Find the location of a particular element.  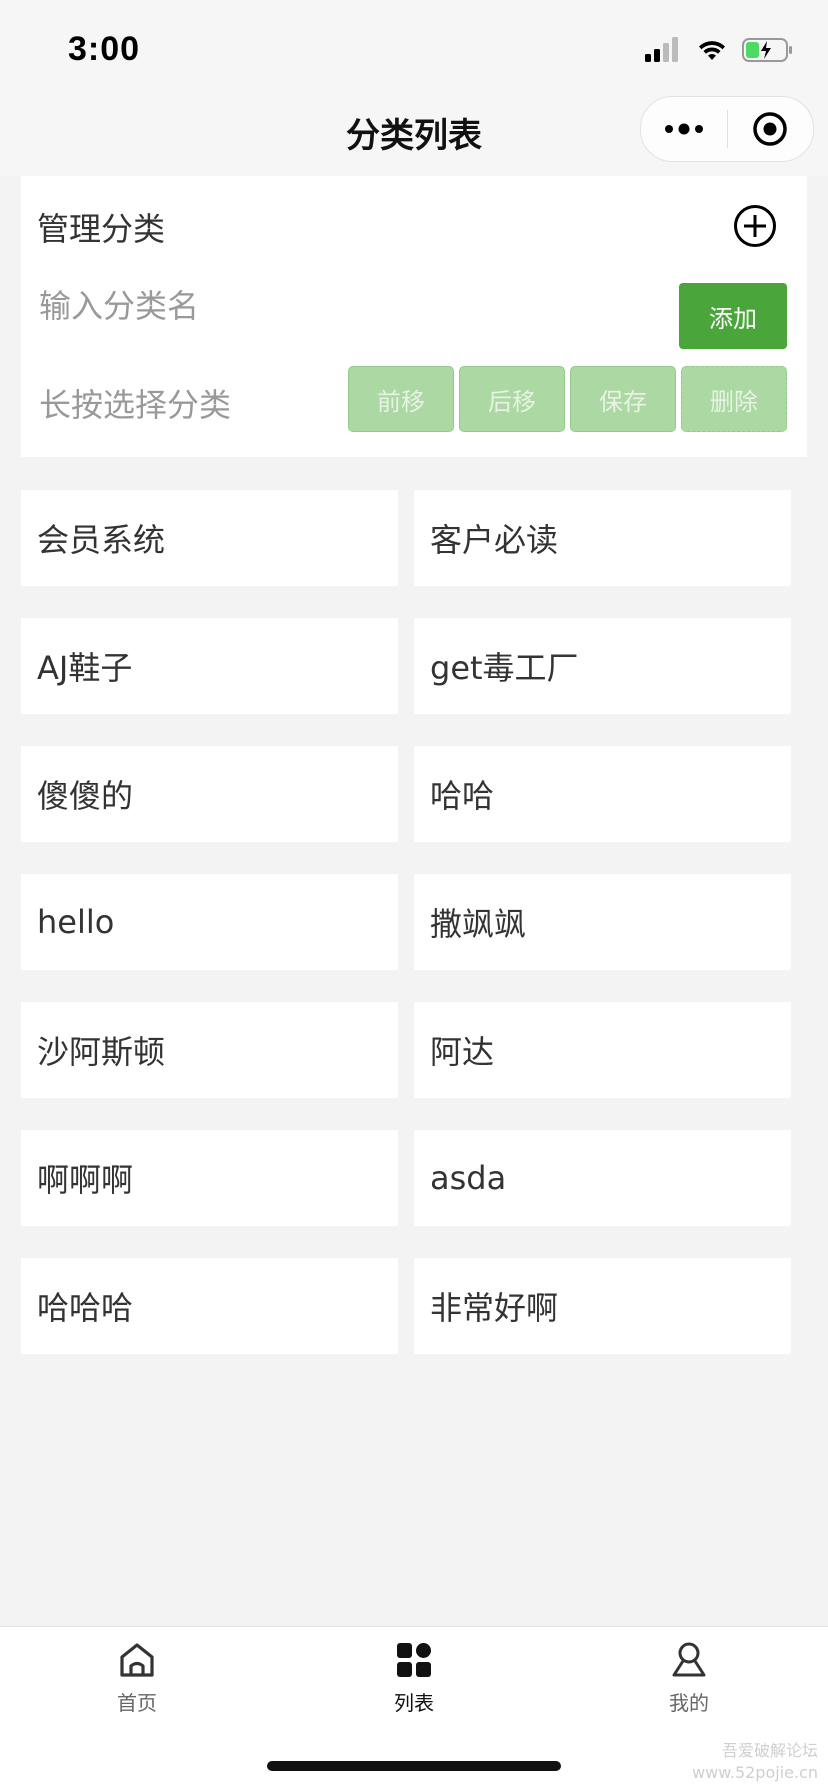

category-item: 哈哈 is located at coordinates (602, 794).